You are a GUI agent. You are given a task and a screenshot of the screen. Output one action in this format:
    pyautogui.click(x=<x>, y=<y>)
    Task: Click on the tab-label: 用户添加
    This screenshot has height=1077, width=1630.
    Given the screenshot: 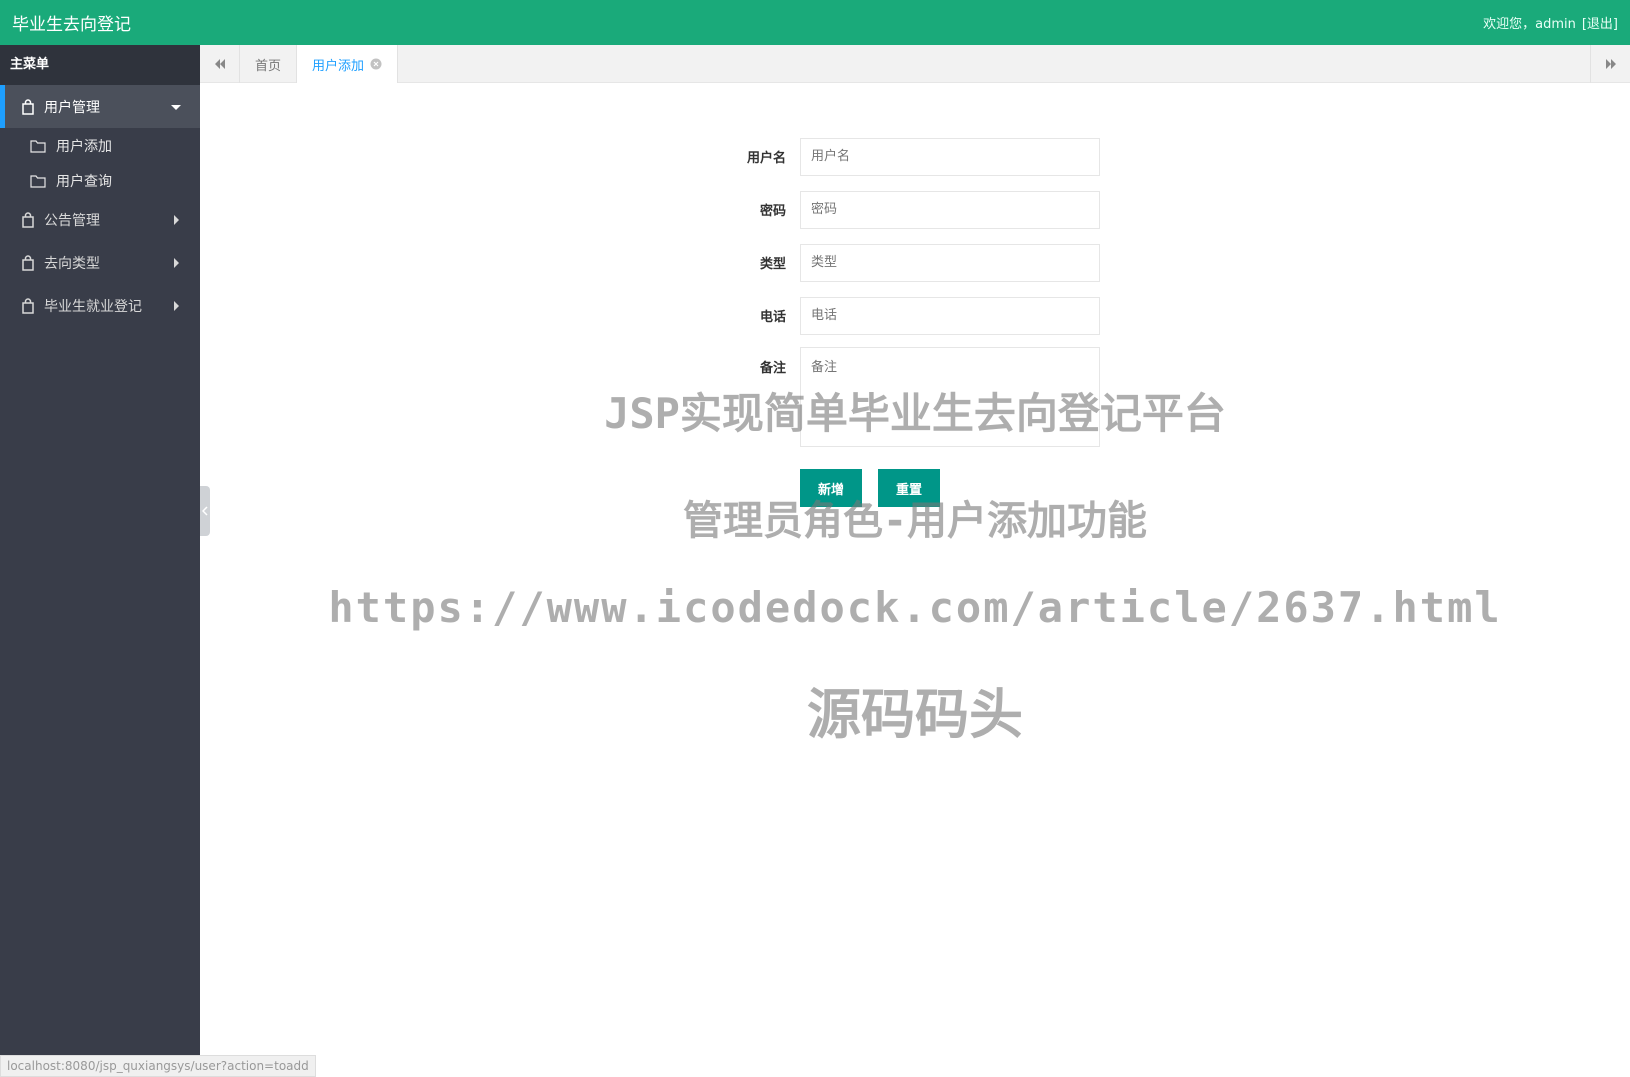 What is the action you would take?
    pyautogui.click(x=338, y=66)
    